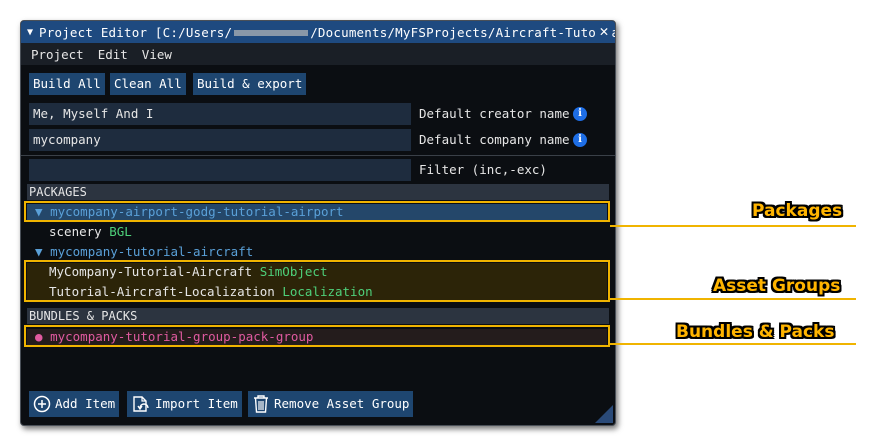 Image resolution: width=882 pixels, height=444 pixels. Describe the element at coordinates (261, 404) in the screenshot. I see `trash-icon` at that location.